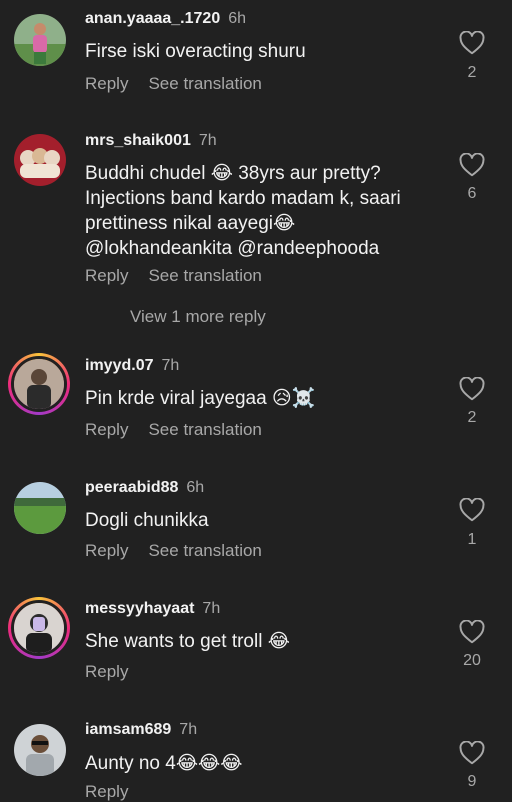 The width and height of the screenshot is (512, 802). I want to click on like-count: 20, so click(472, 660).